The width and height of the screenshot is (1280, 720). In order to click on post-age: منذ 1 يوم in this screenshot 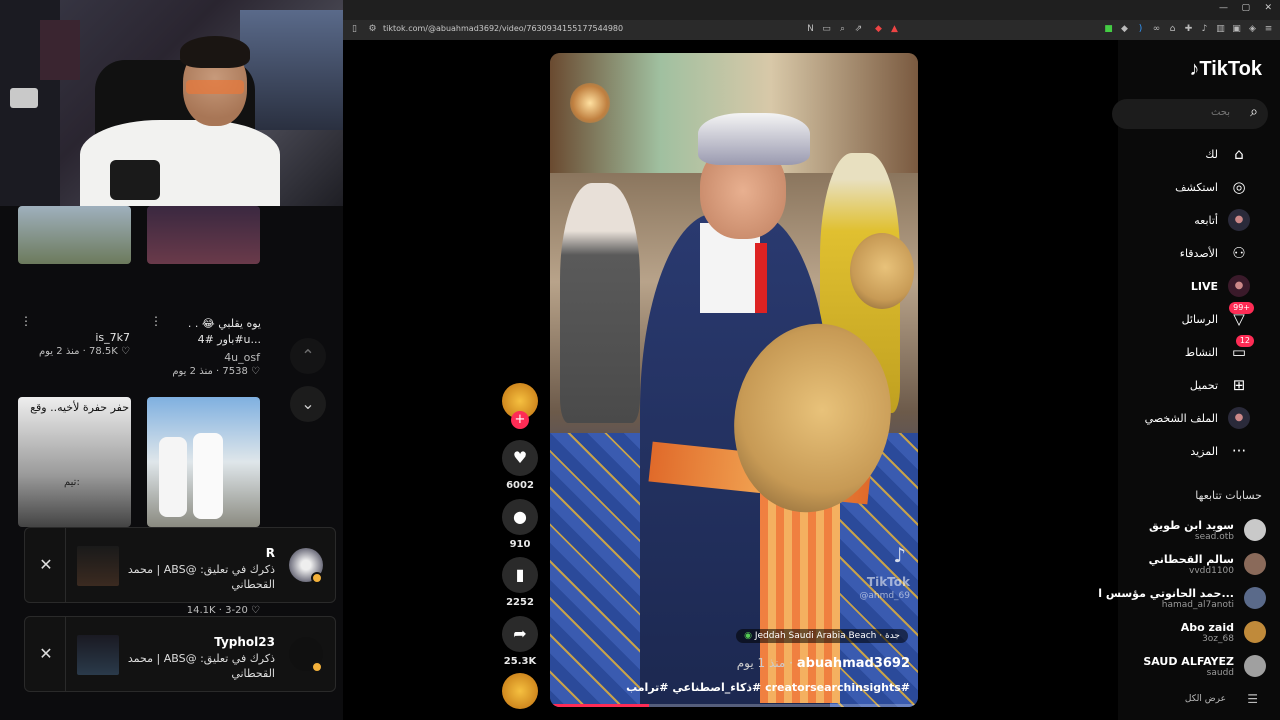, I will do `click(761, 663)`.